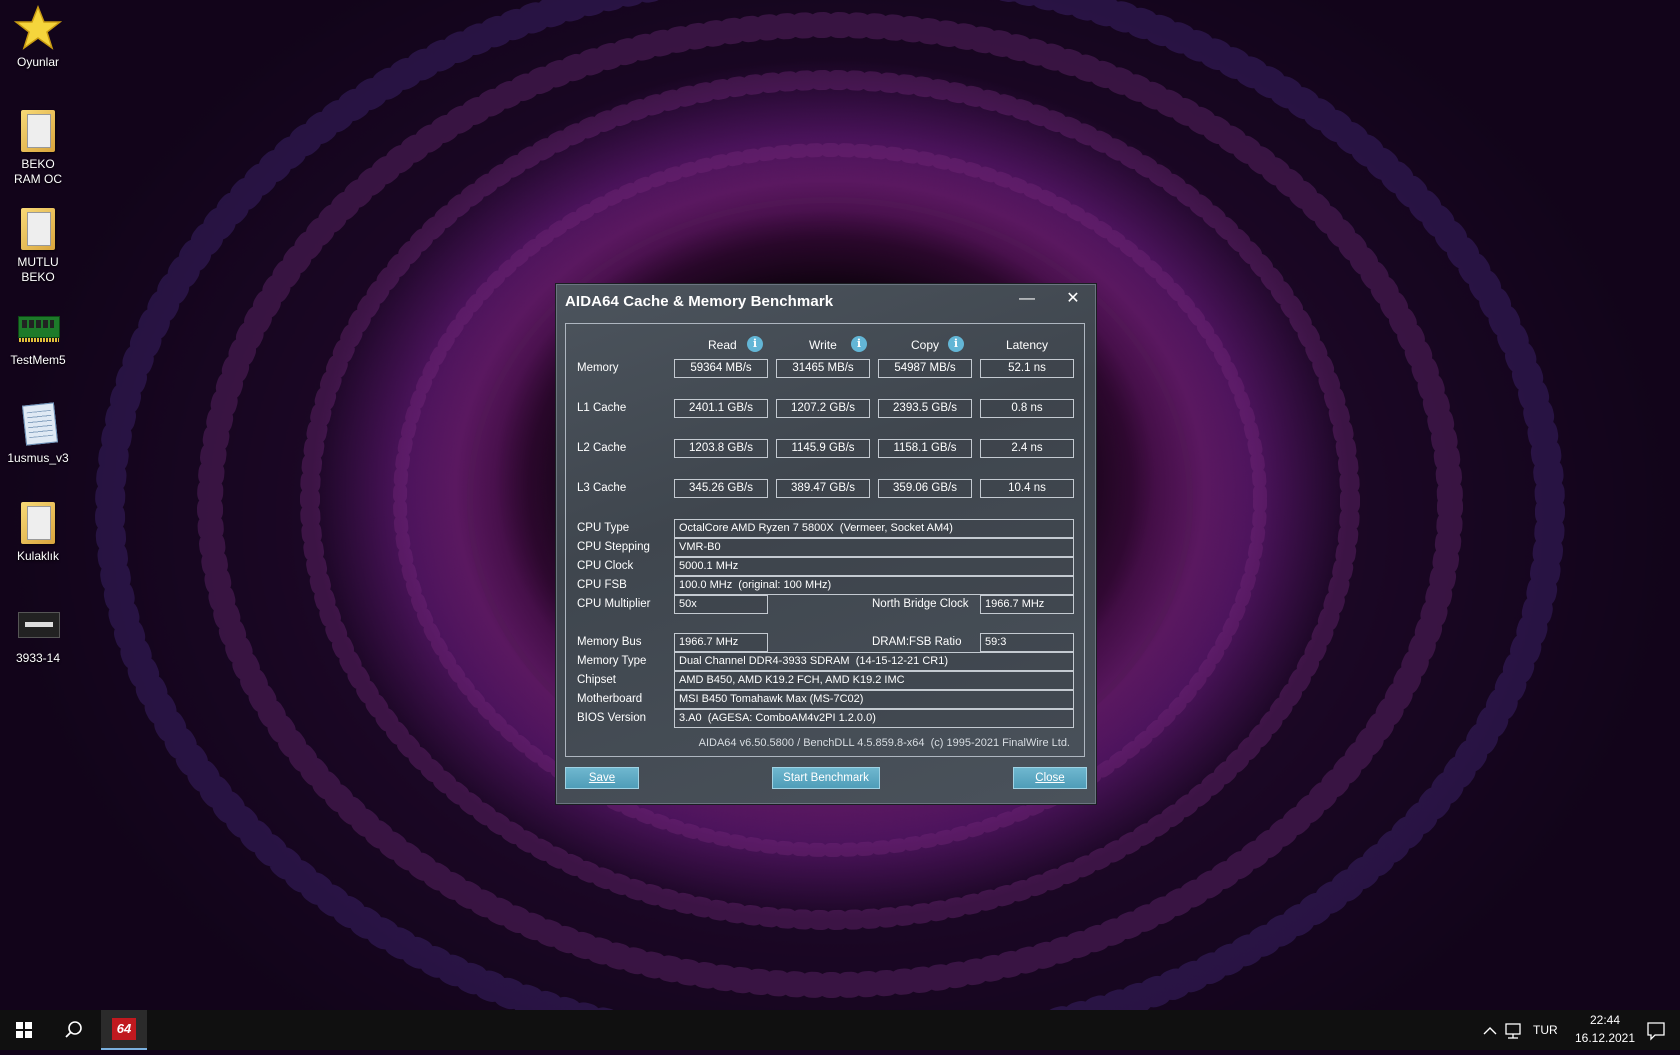 Image resolution: width=1680 pixels, height=1055 pixels. Describe the element at coordinates (874, 585) in the screenshot. I see `cpu-fsb-value: 100.0 MHz (original: 100 MHz)` at that location.